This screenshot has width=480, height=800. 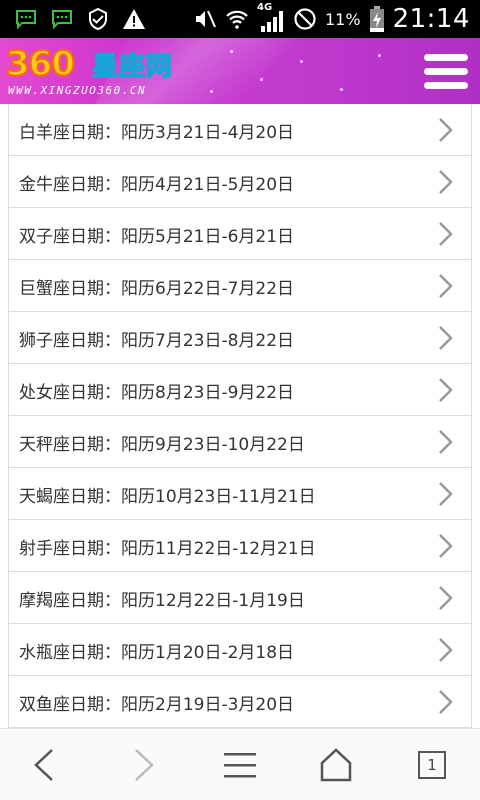 What do you see at coordinates (157, 393) in the screenshot?
I see `list-item-label: 处女座日期：阳历8月23日-9月22日` at bounding box center [157, 393].